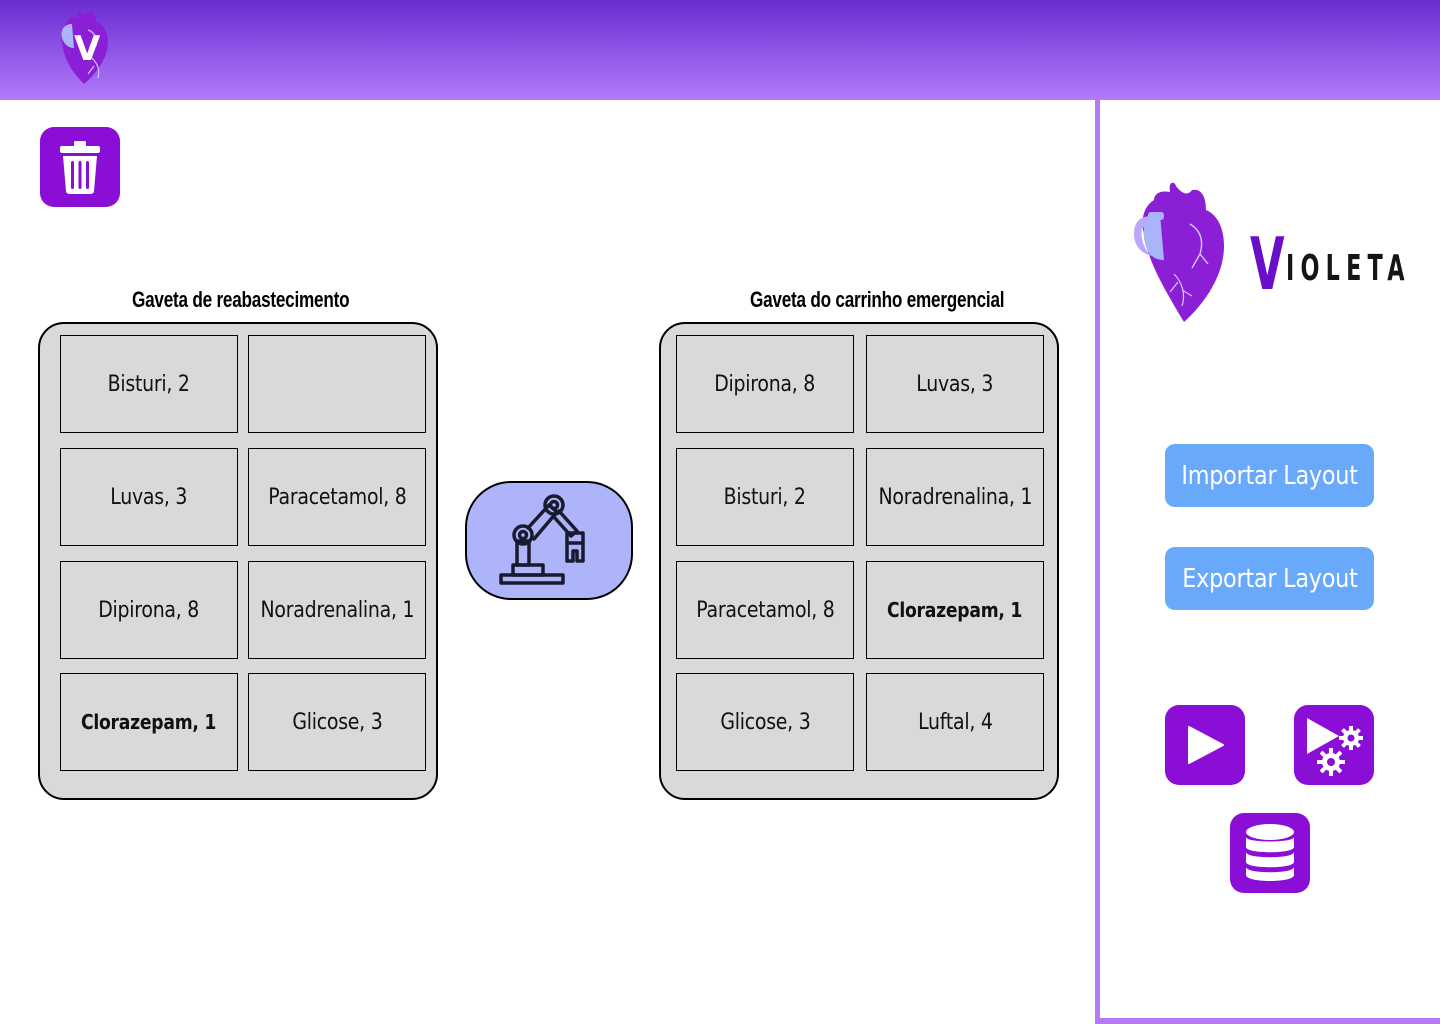 This screenshot has height=1024, width=1440. I want to click on brand-rest: IOLETA, so click(1348, 268).